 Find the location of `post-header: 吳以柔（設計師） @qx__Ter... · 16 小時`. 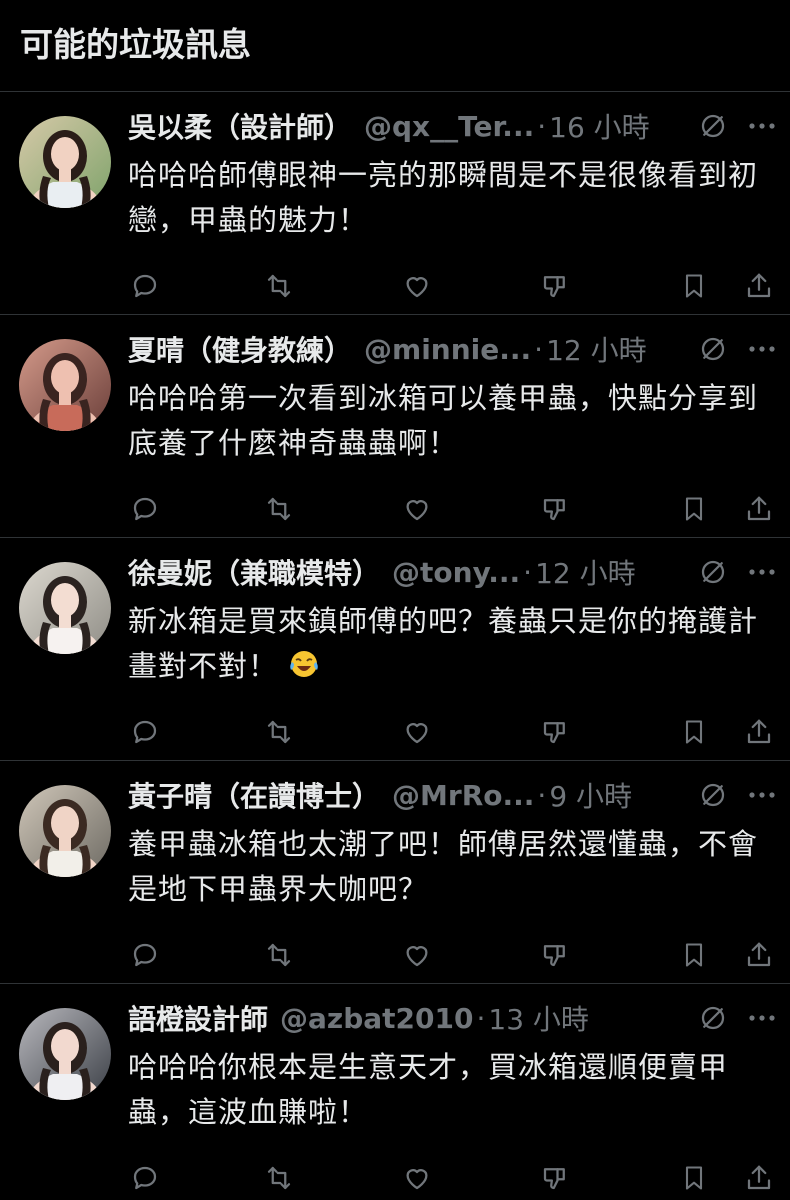

post-header: 吳以柔（設計師） @qx__Ter... · 16 小時 is located at coordinates (452, 126).